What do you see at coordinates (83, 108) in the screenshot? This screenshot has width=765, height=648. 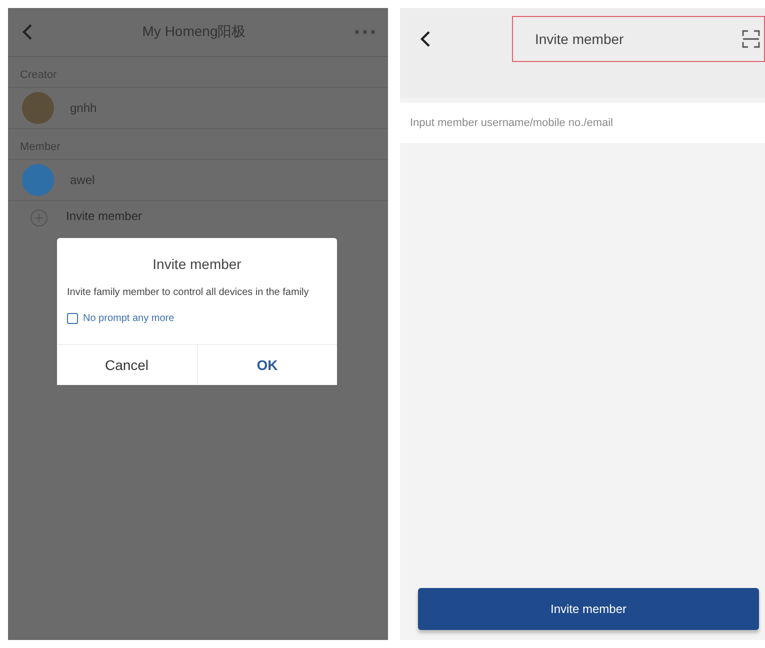 I see `member-name: gnhh` at bounding box center [83, 108].